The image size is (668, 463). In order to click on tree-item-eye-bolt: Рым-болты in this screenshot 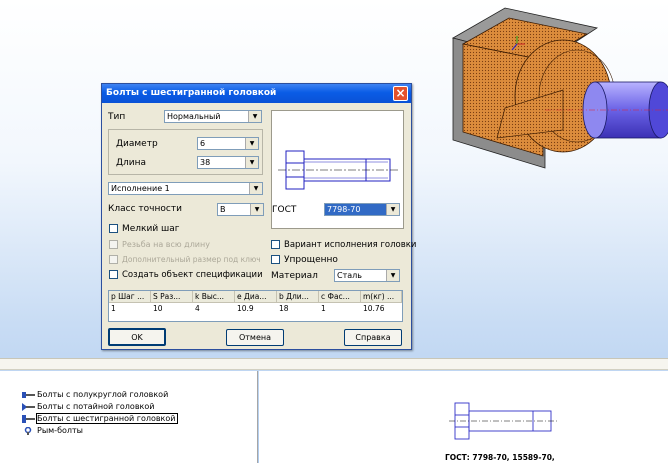, I will do `click(52, 431)`.